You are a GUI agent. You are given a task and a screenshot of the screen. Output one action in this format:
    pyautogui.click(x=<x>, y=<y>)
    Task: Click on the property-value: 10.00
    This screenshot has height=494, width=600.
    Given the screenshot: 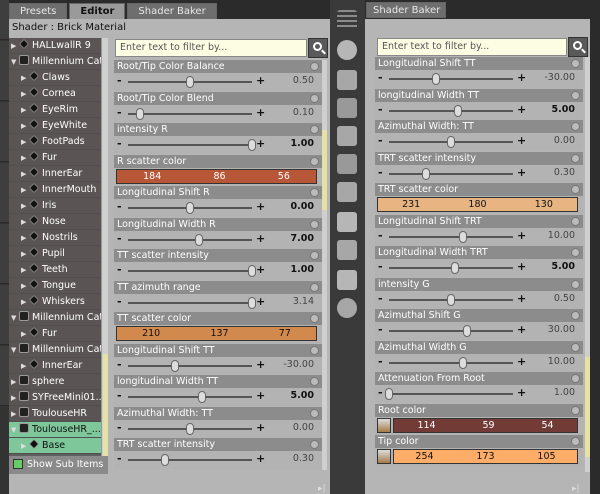 What is the action you would take?
    pyautogui.click(x=555, y=361)
    